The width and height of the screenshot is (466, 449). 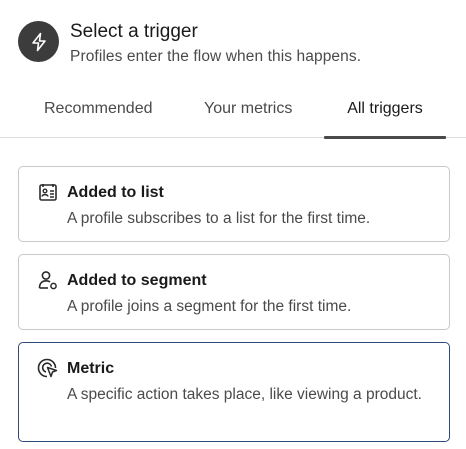 I want to click on page-title: Select a trigger, so click(x=134, y=31).